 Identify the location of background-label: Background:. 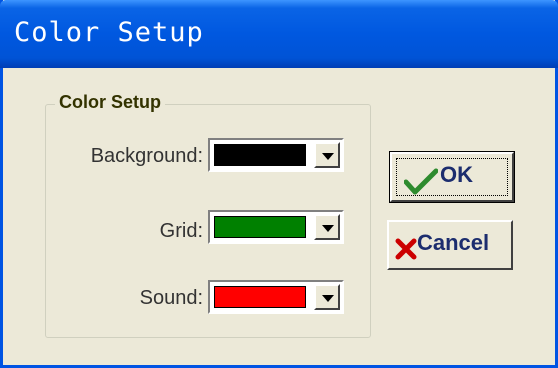
(146, 156).